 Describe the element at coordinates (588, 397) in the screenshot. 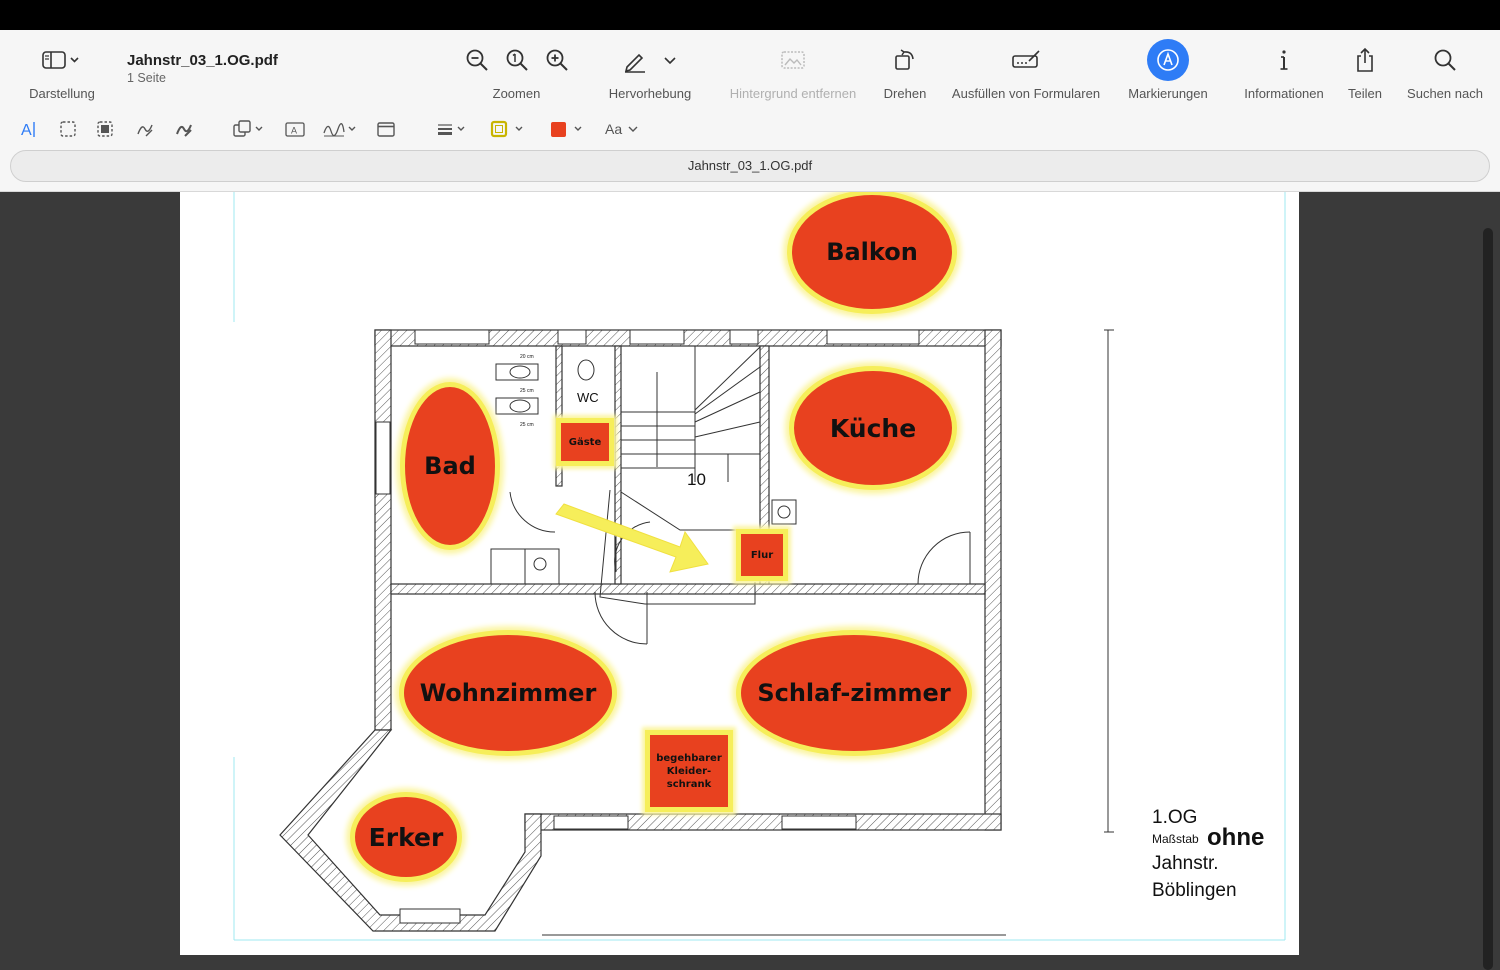

I see `wc-label: WC` at that location.